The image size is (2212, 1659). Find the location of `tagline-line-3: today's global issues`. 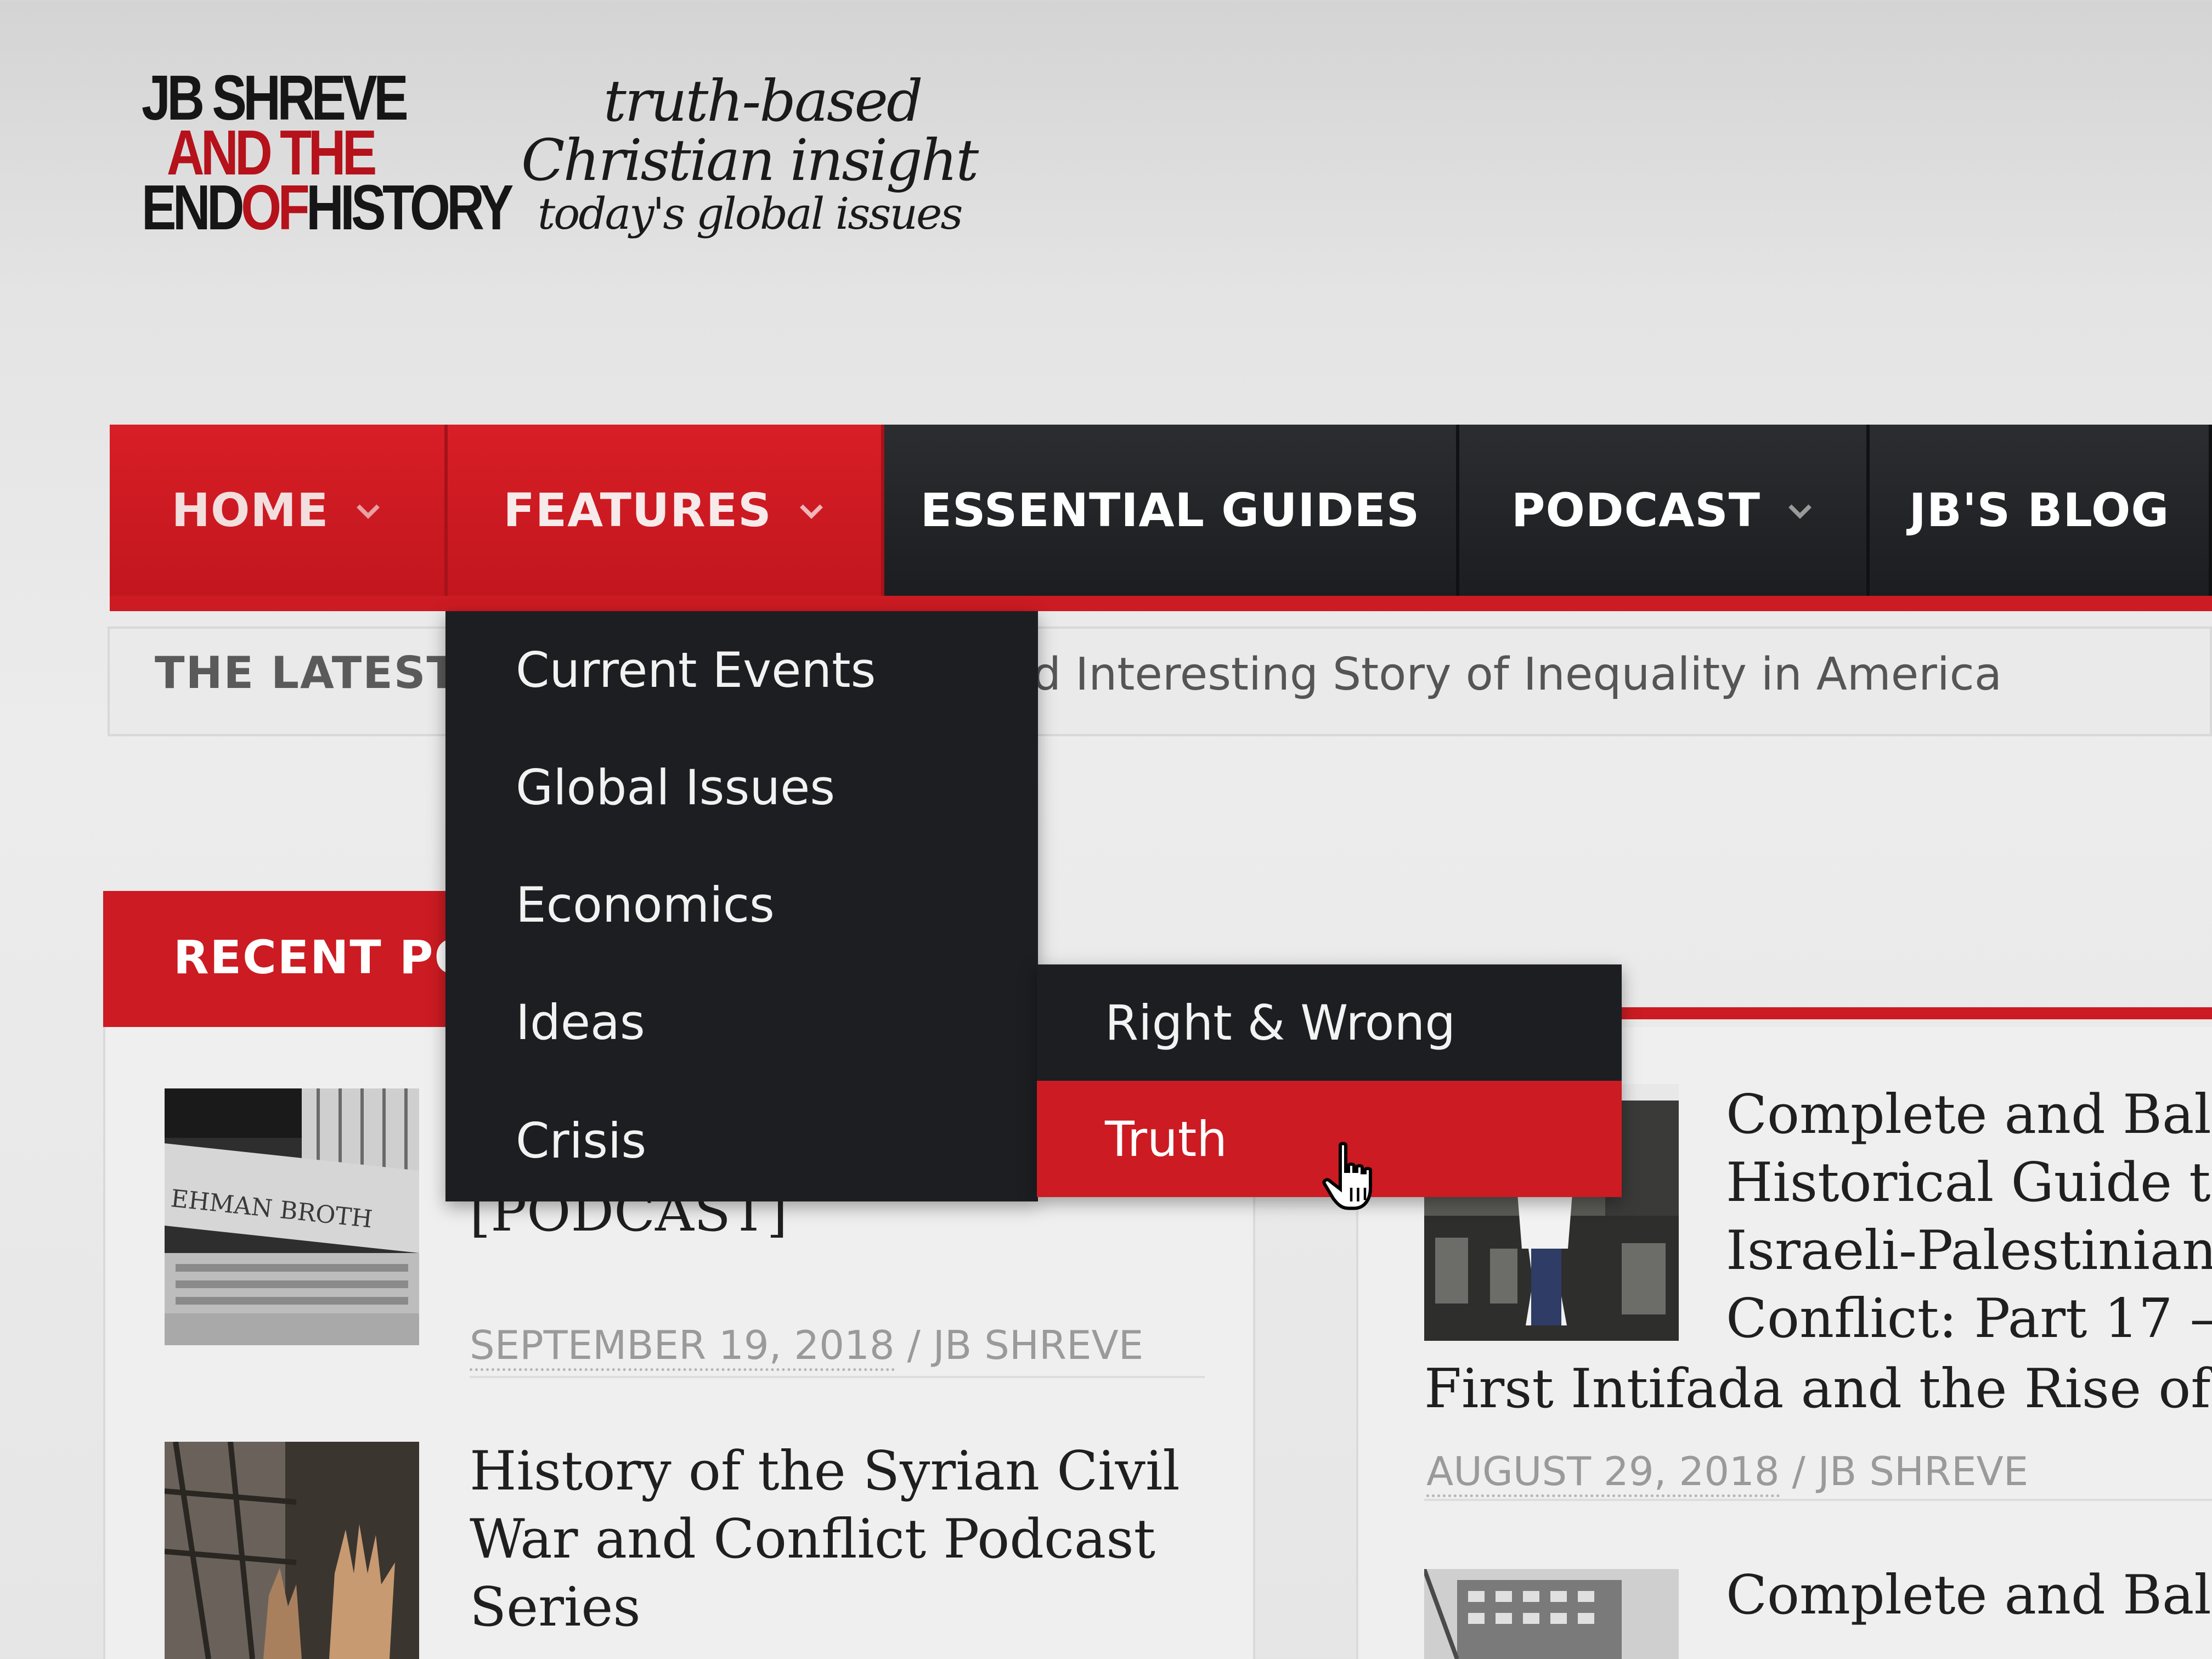

tagline-line-3: today's global issues is located at coordinates (751, 213).